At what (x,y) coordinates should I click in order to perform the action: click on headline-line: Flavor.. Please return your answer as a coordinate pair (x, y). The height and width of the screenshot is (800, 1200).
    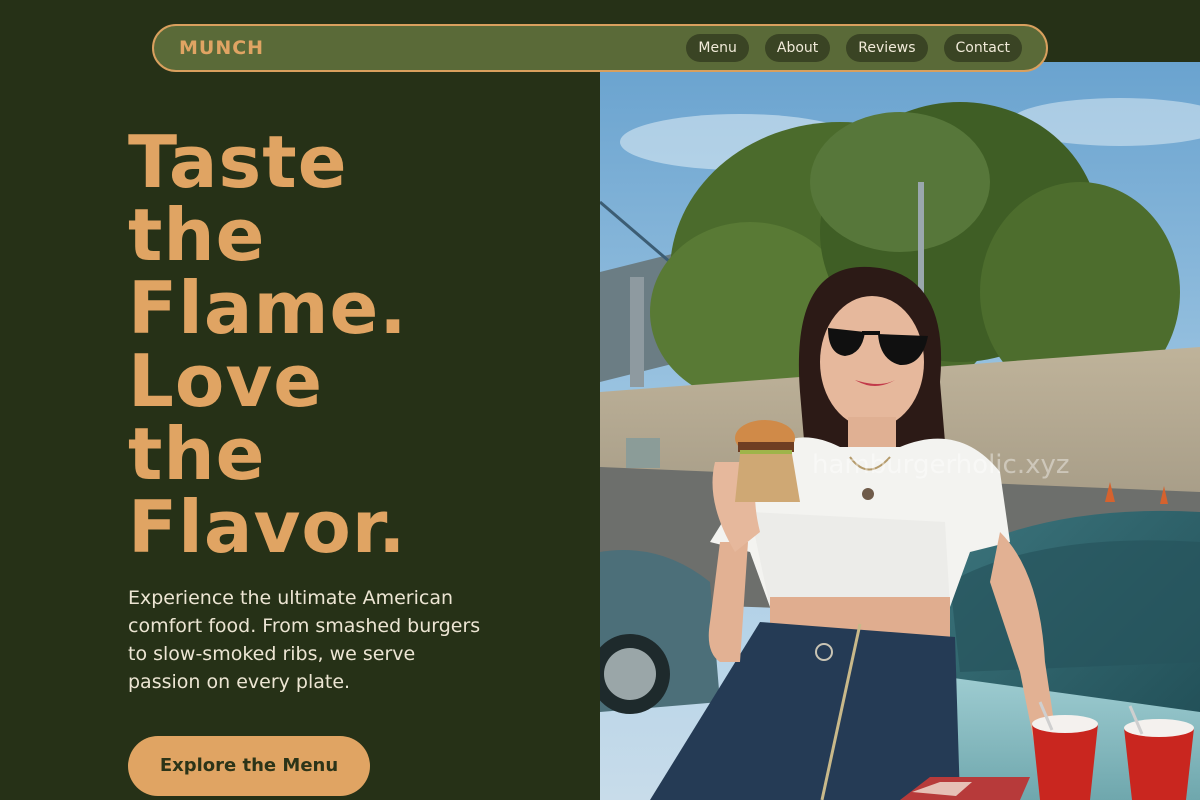
    Looking at the image, I should click on (267, 527).